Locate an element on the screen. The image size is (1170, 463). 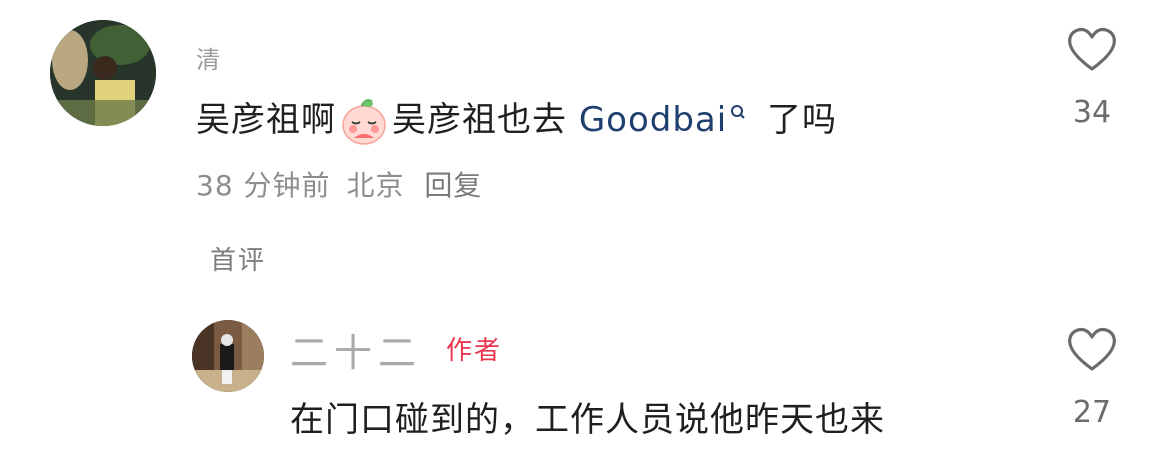
search-link: Goodbai is located at coordinates (663, 120).